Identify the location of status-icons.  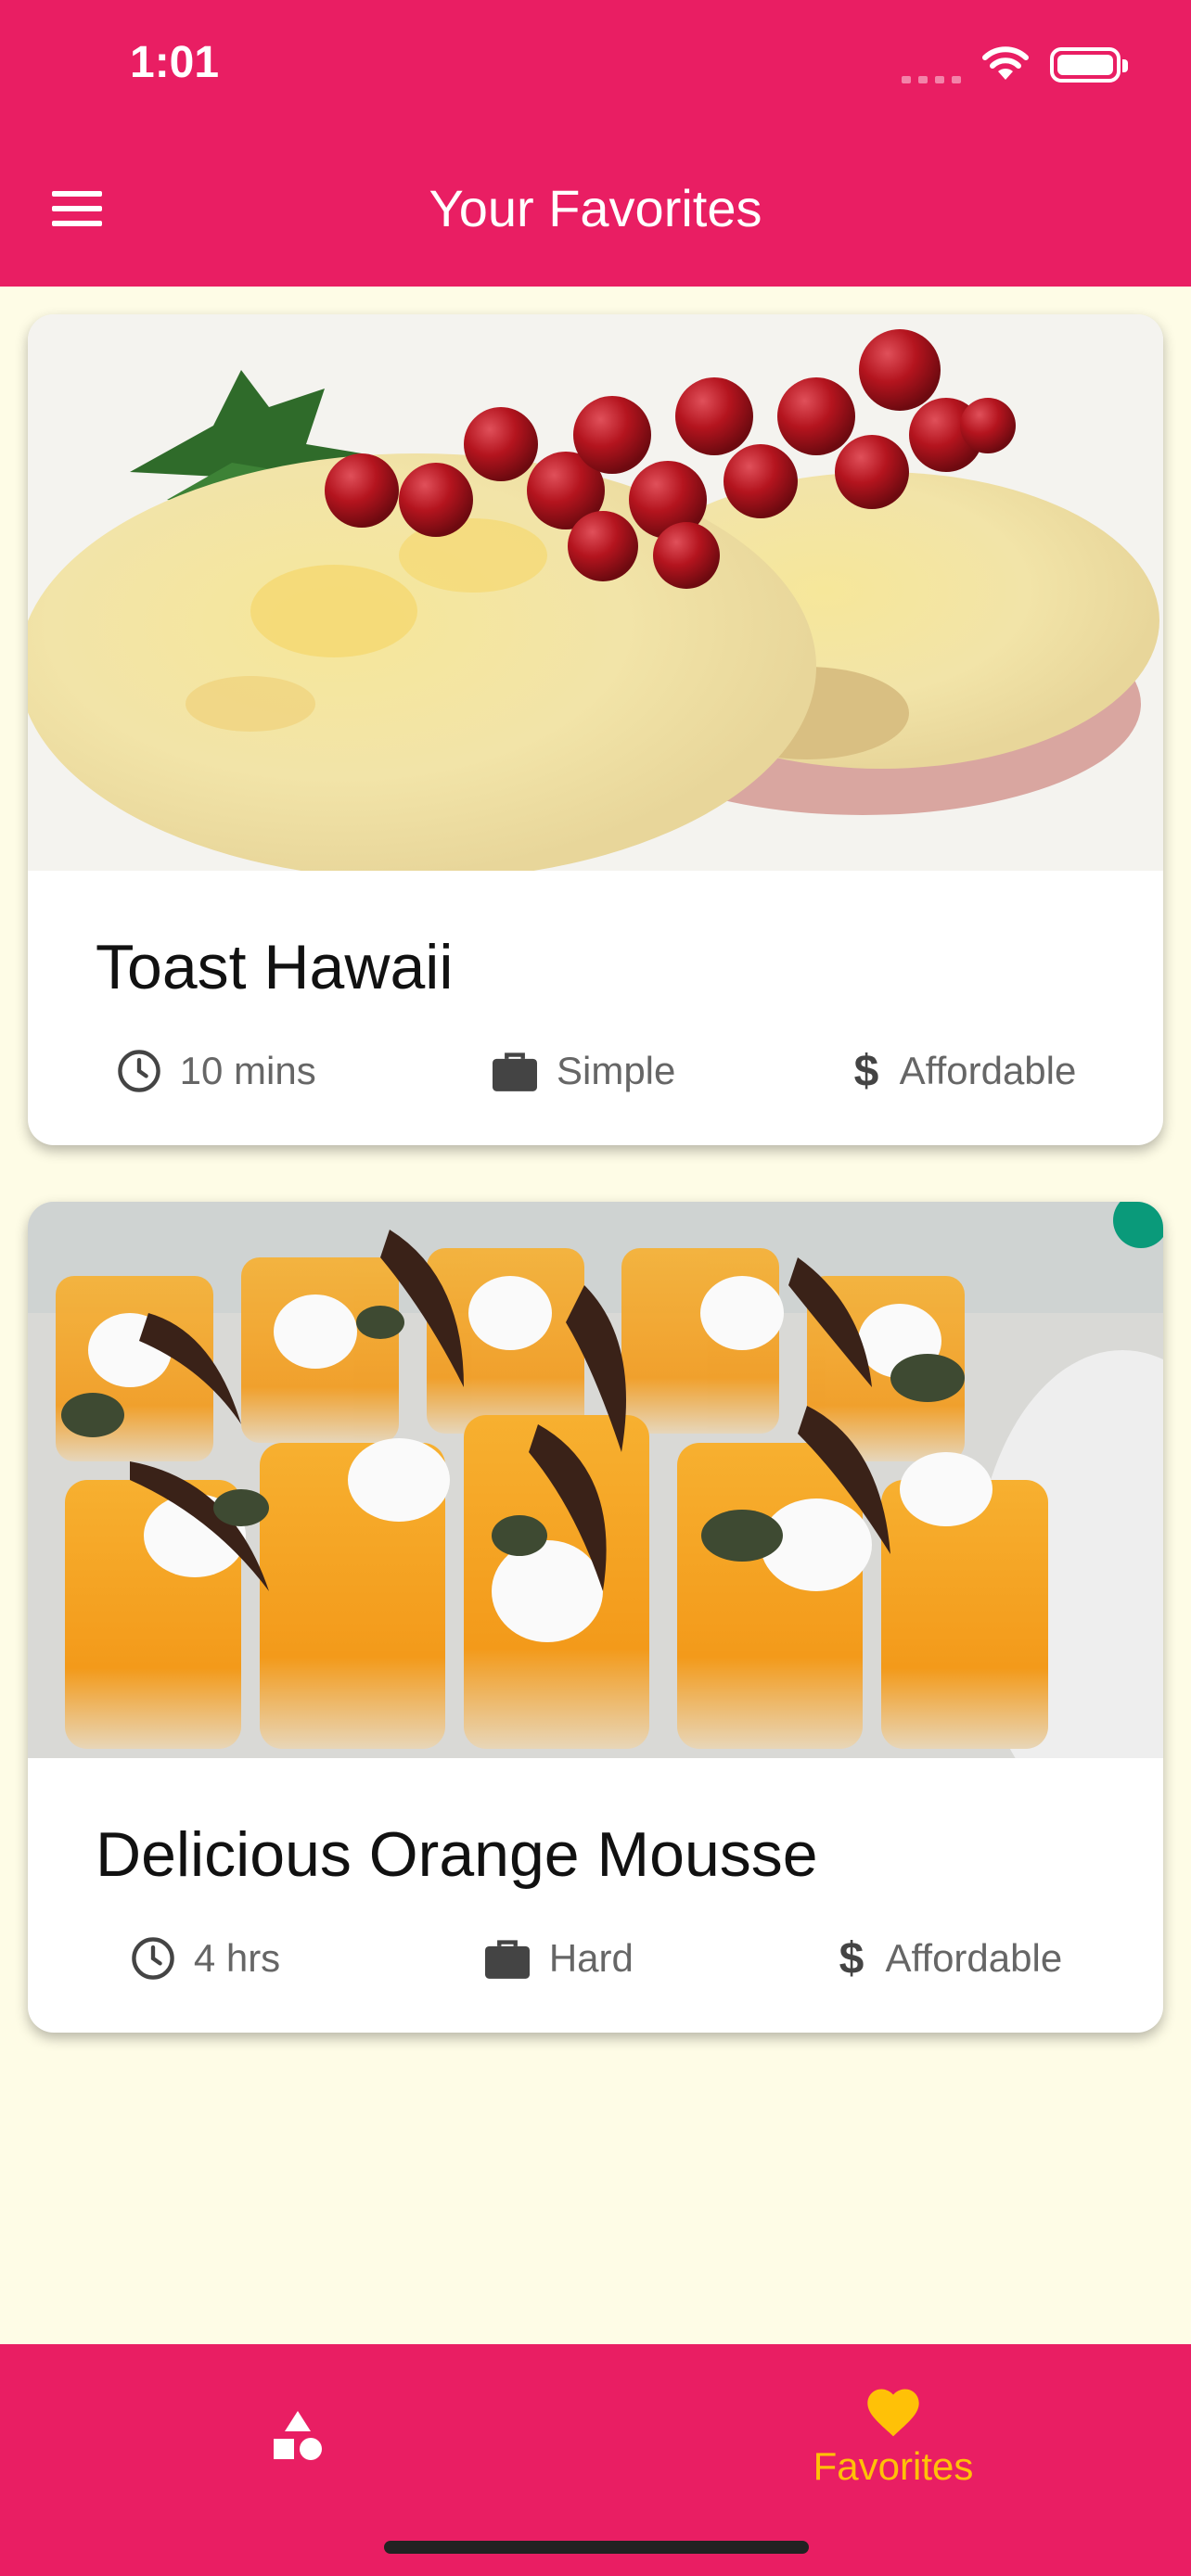
(1015, 64).